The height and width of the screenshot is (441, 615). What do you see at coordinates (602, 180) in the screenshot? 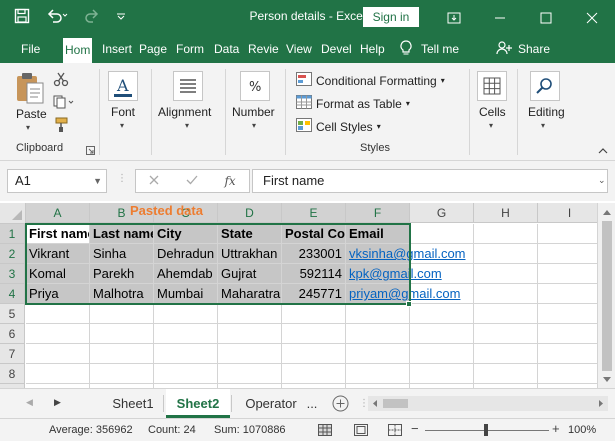
I see `expand-formula-bar-icon: ⌄` at bounding box center [602, 180].